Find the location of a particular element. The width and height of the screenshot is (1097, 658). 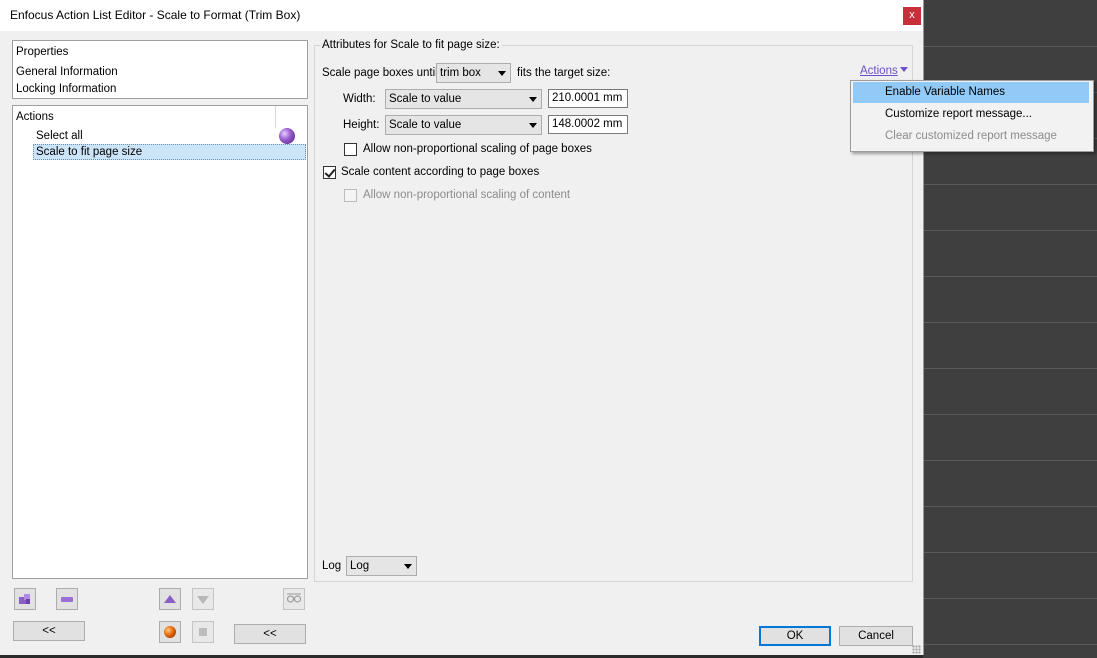

triangle-up-icon is located at coordinates (170, 599).